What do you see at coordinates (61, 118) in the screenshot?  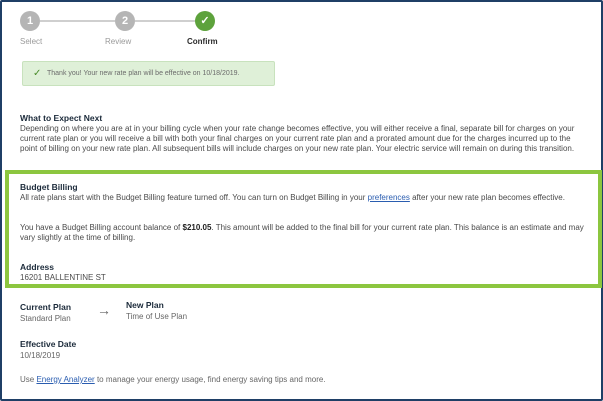 I see `expect-title: What to Expect Next` at bounding box center [61, 118].